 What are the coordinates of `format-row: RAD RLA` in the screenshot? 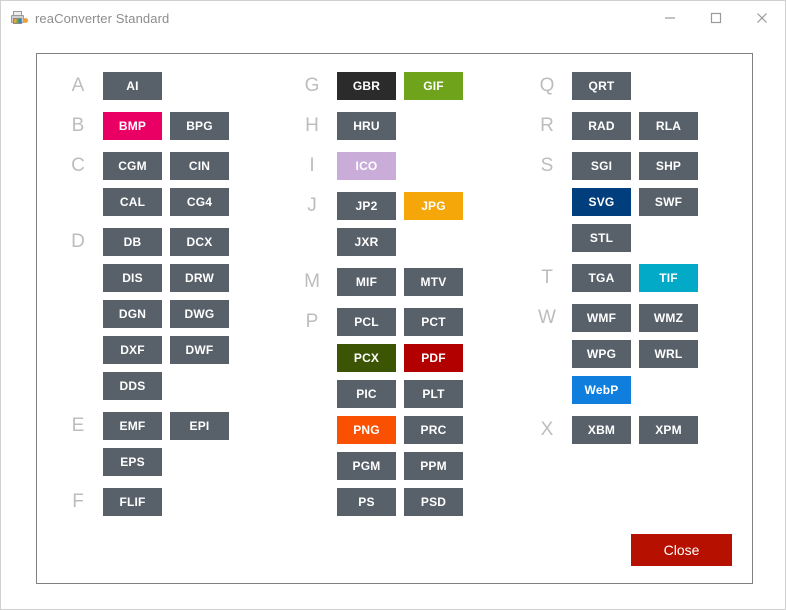 It's located at (665, 126).